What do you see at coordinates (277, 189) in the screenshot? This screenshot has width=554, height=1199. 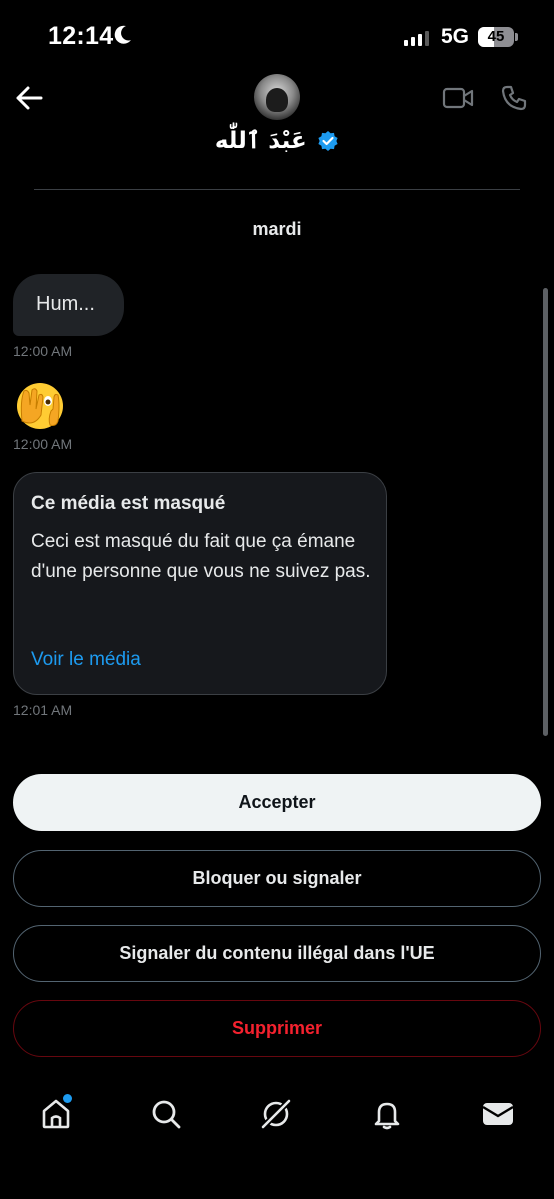 I see `header-divider` at bounding box center [277, 189].